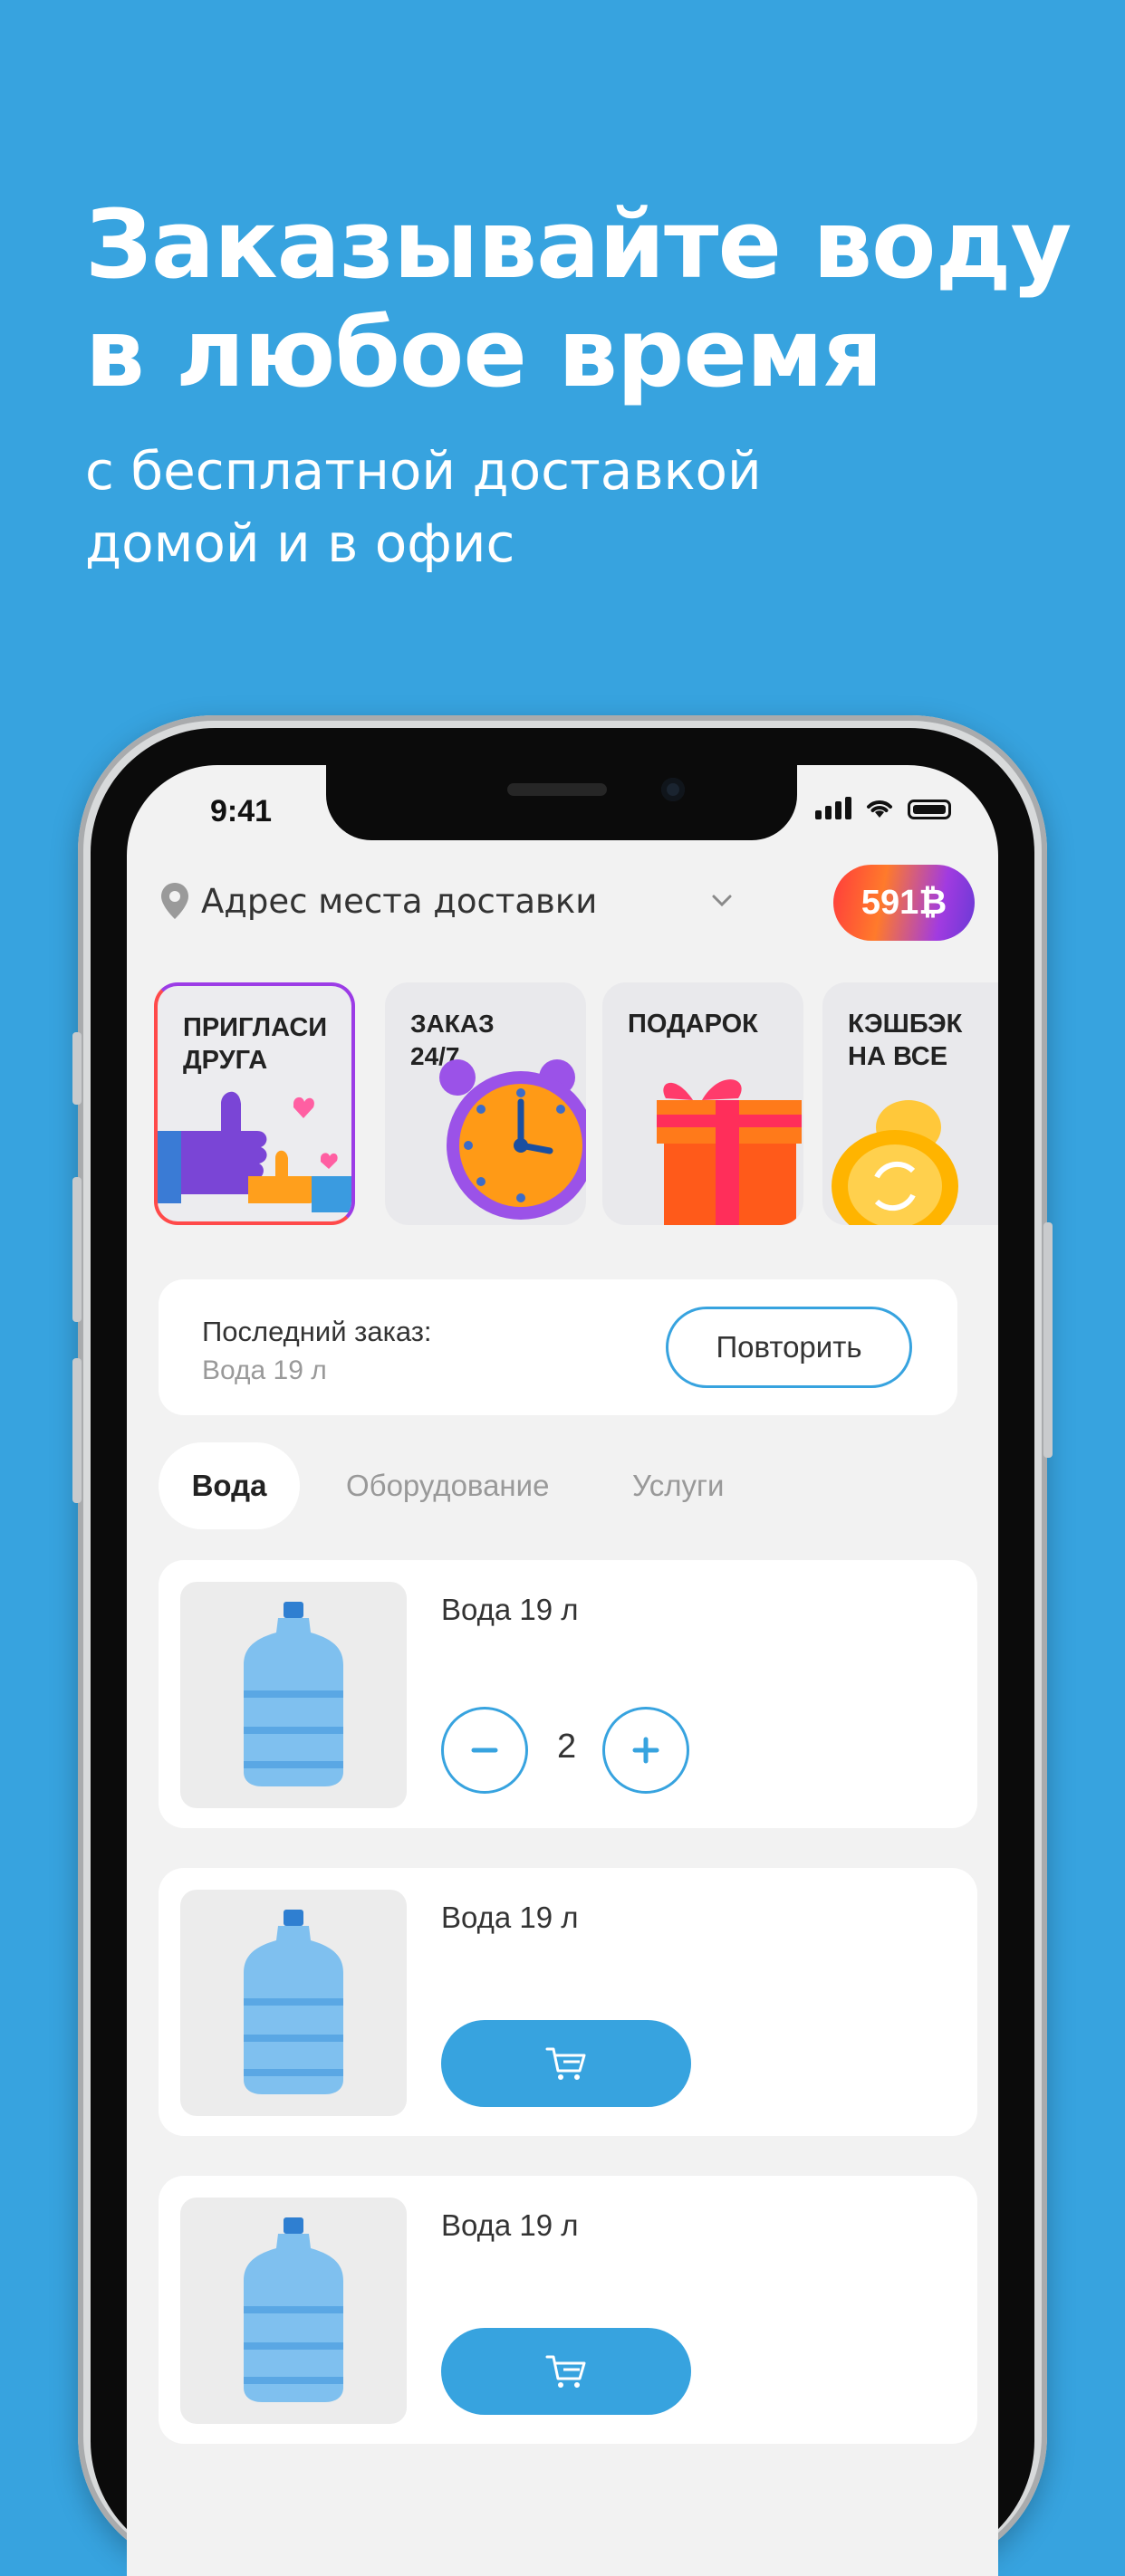  What do you see at coordinates (317, 1331) in the screenshot?
I see `last-order-title: Последний заказ:` at bounding box center [317, 1331].